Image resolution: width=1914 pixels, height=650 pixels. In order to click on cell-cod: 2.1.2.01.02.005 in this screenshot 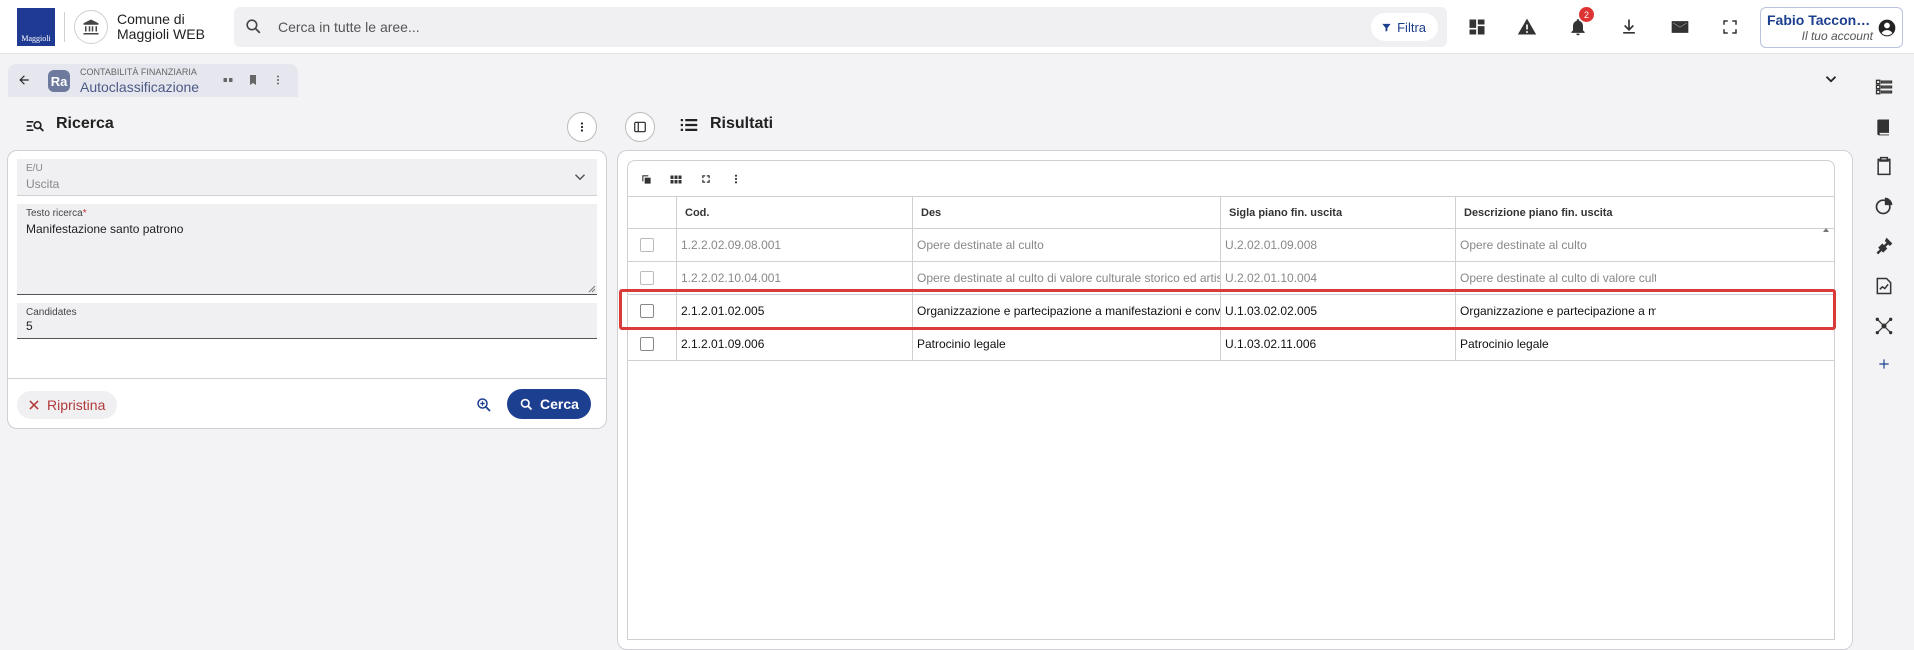, I will do `click(795, 311)`.